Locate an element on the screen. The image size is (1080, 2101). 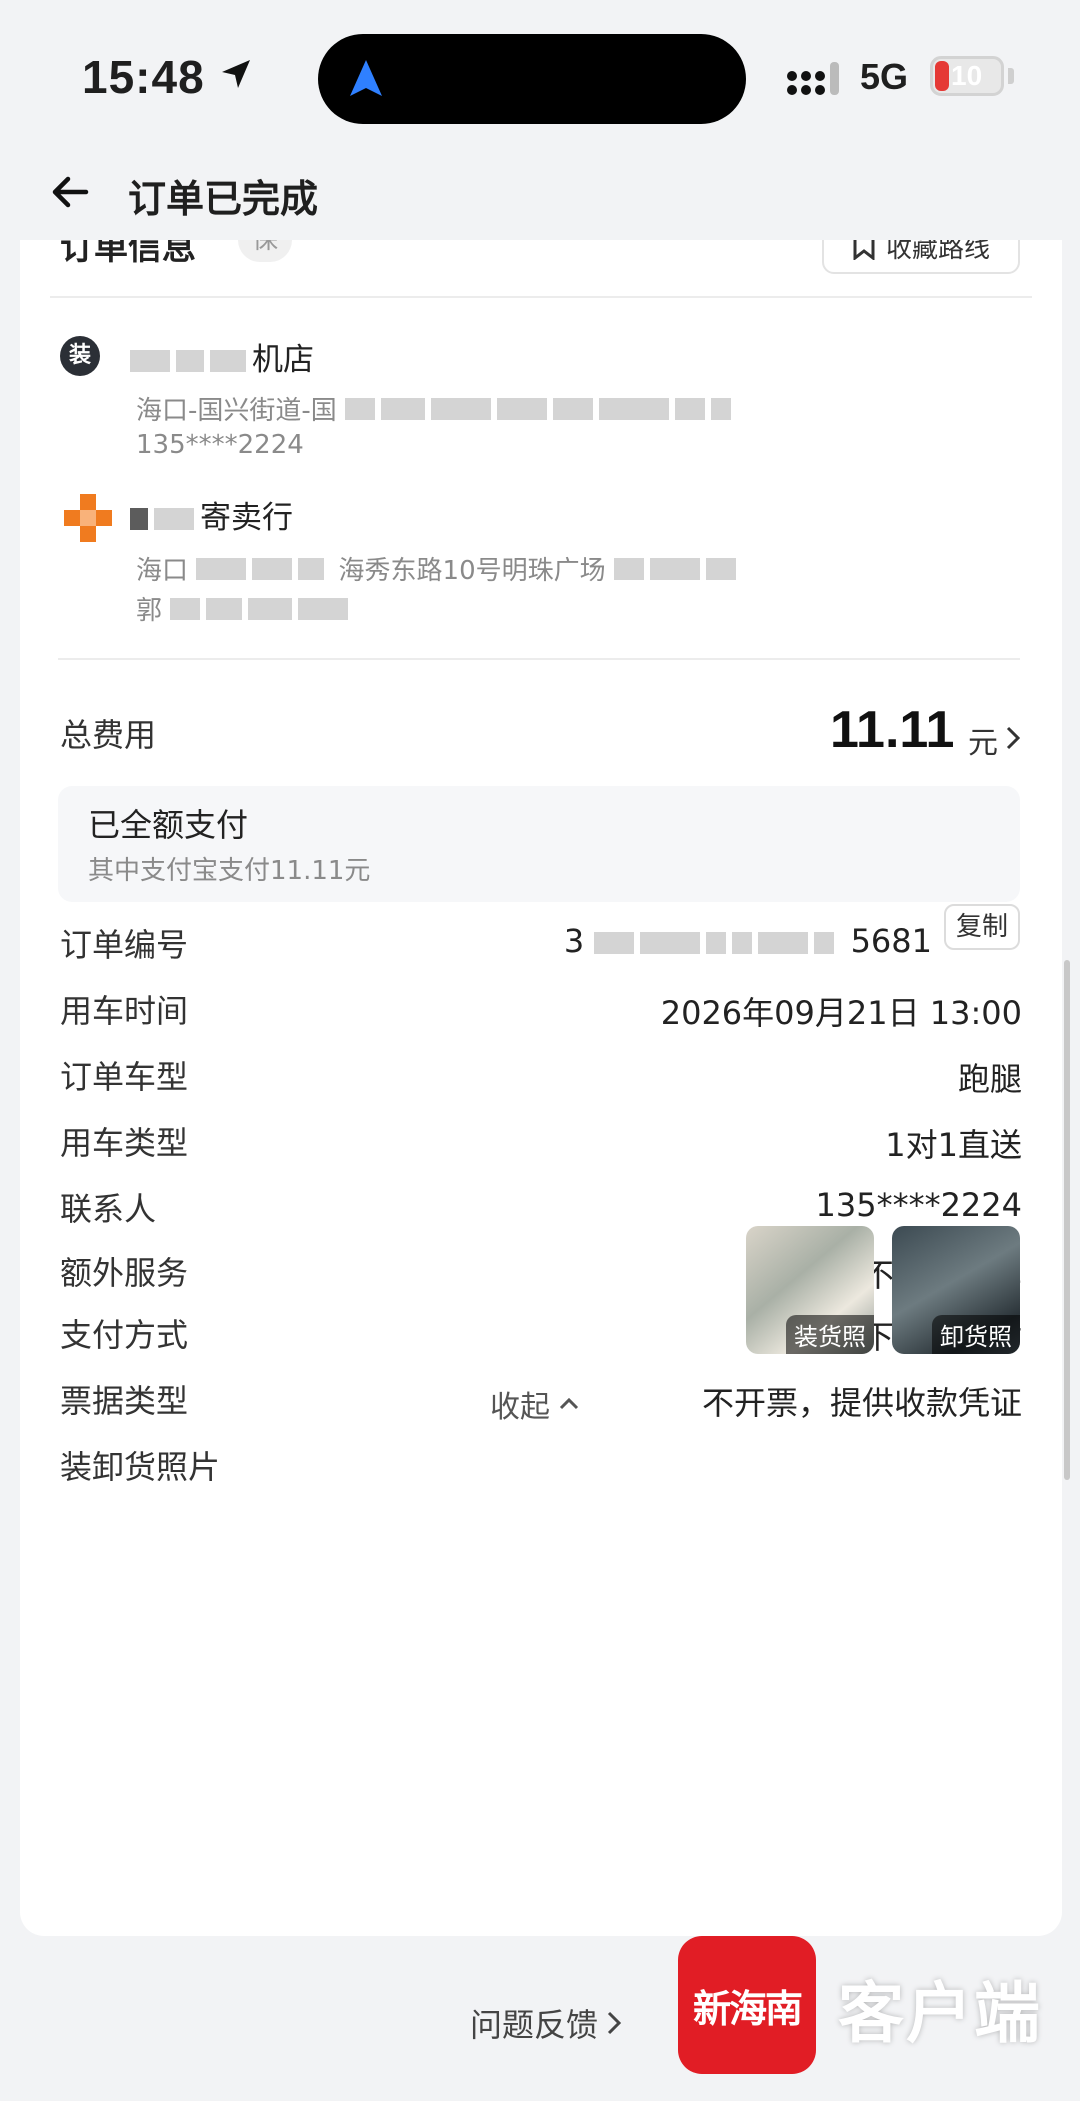
location-arrow-icon is located at coordinates (236, 74).